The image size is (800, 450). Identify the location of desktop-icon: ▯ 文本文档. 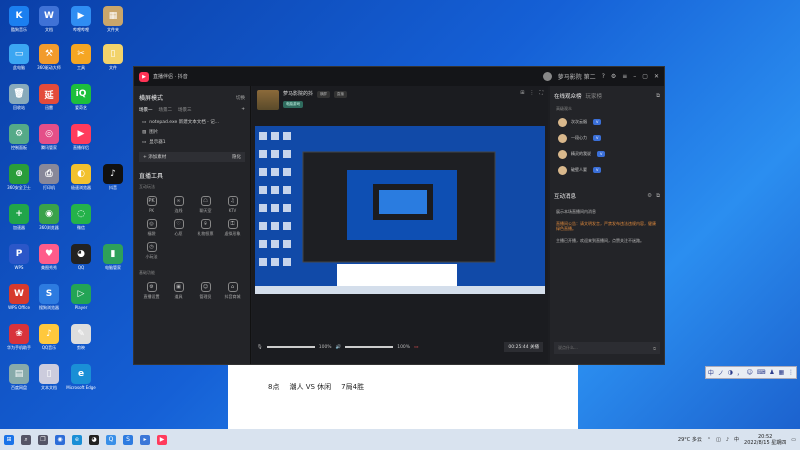
(49, 377).